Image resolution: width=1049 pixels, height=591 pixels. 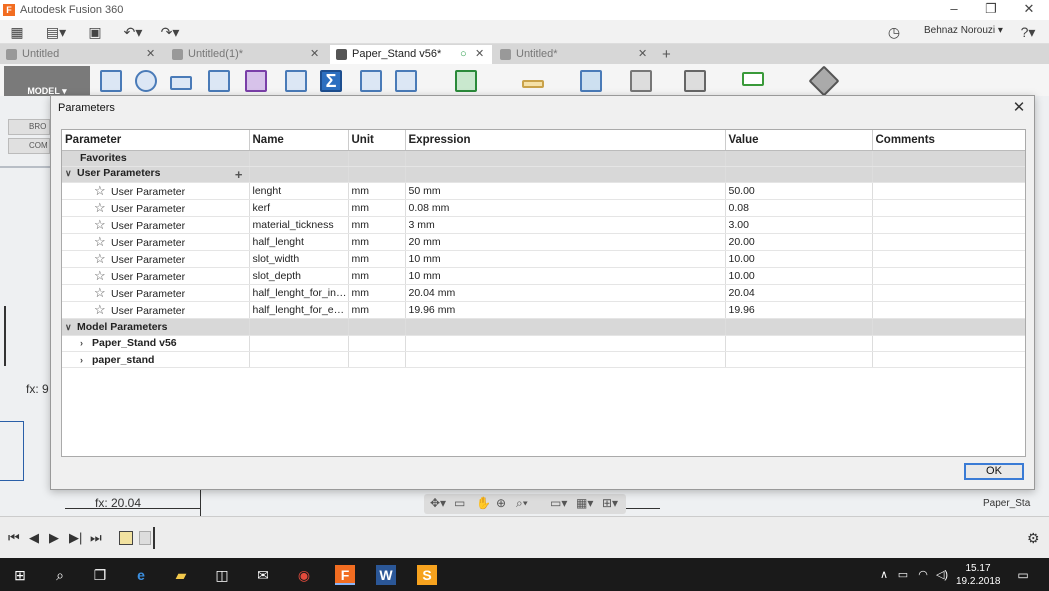 I want to click on tab-paper-stand: Paper_Stand v56* ○ ✕, so click(x=411, y=54).